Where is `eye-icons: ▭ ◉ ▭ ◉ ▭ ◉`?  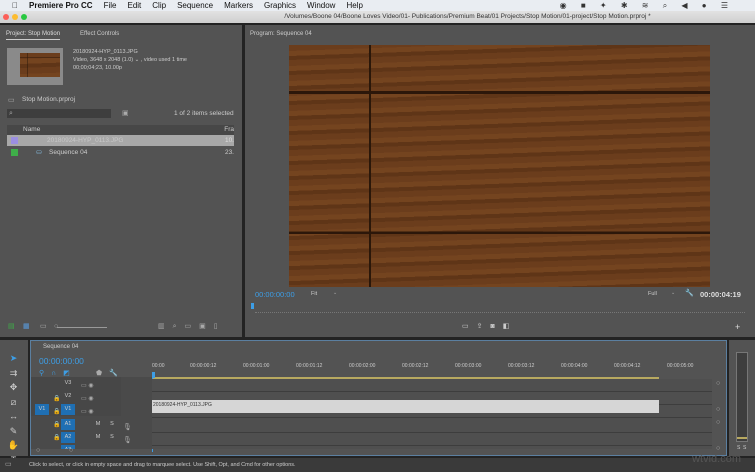
eye-icons: ▭ ◉ ▭ ◉ ▭ ◉ is located at coordinates (87, 399).